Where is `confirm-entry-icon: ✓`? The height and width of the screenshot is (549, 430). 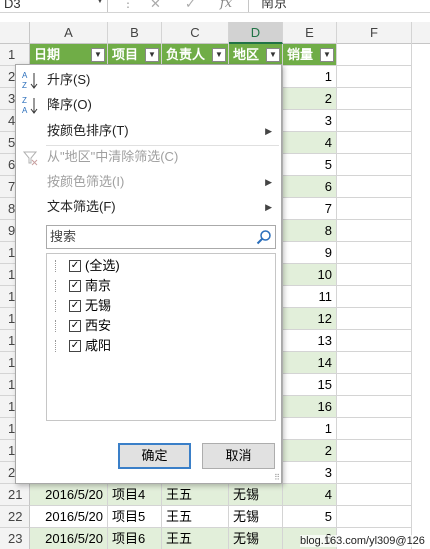 confirm-entry-icon: ✓ is located at coordinates (190, 6).